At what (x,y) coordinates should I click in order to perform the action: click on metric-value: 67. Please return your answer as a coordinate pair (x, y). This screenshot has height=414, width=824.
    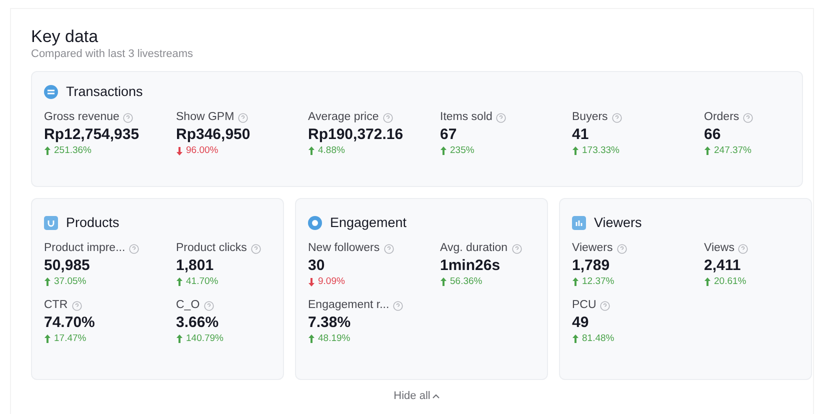
    Looking at the image, I should click on (449, 134).